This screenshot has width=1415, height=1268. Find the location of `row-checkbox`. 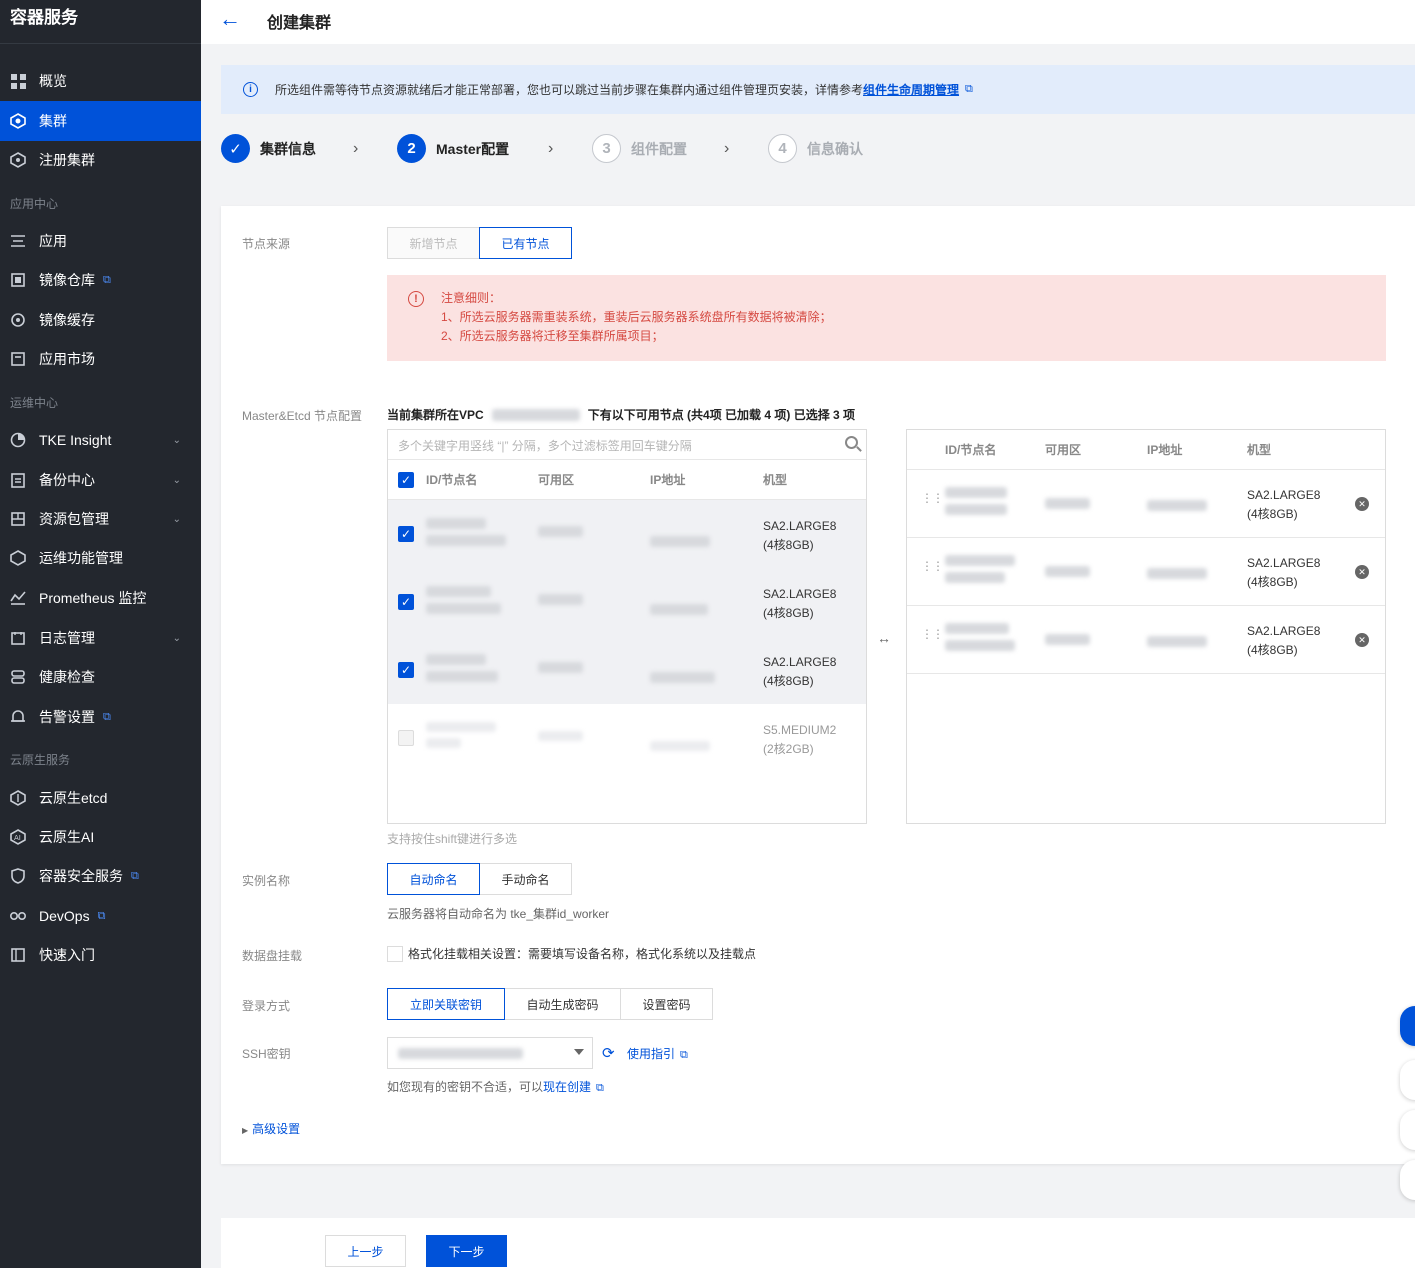

row-checkbox is located at coordinates (406, 738).